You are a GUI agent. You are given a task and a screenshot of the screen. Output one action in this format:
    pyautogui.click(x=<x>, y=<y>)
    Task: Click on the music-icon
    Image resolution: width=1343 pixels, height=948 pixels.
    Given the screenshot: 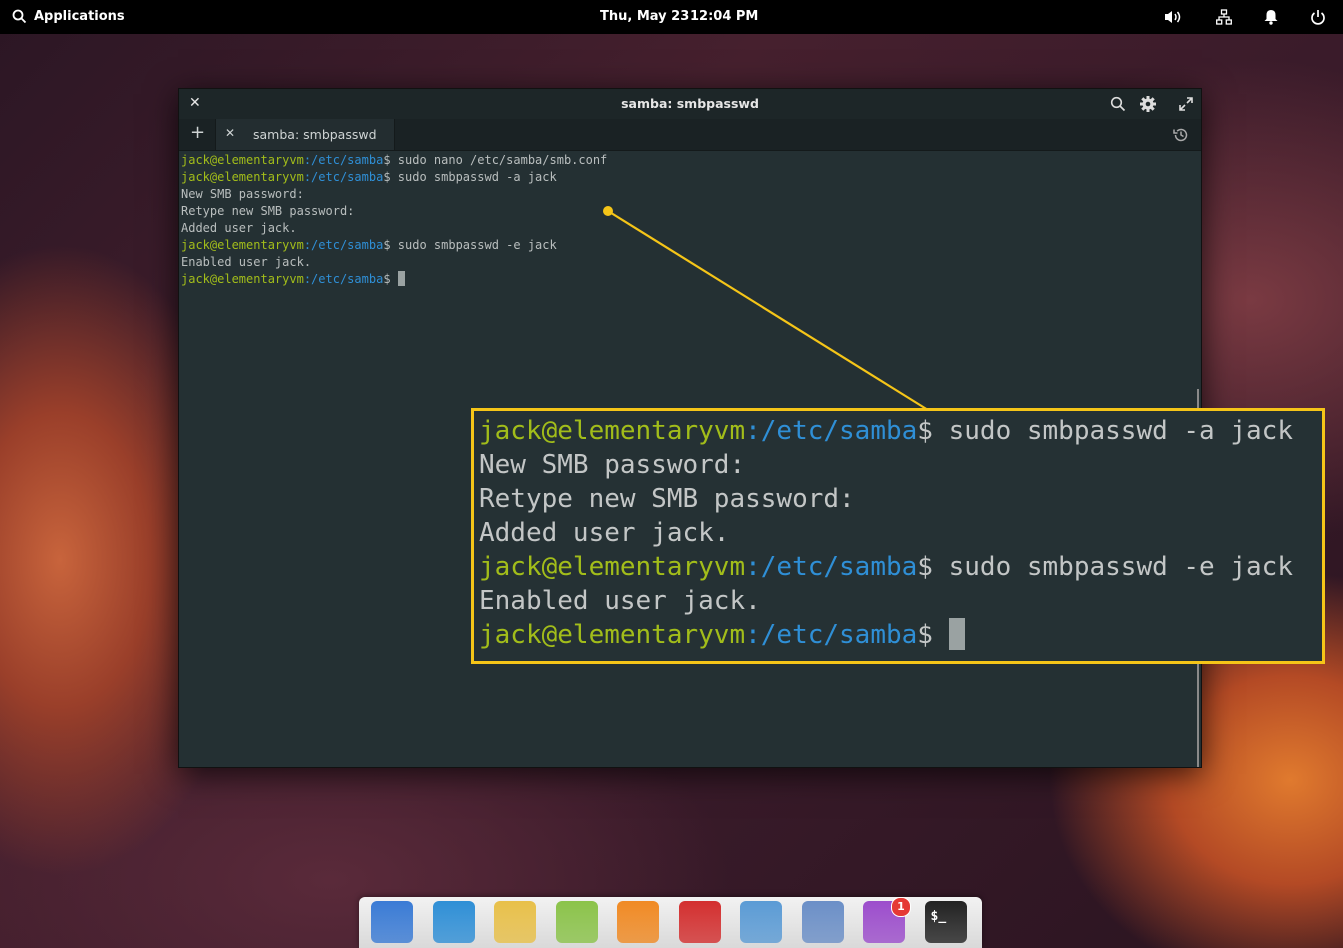 What is the action you would take?
    pyautogui.click(x=638, y=922)
    